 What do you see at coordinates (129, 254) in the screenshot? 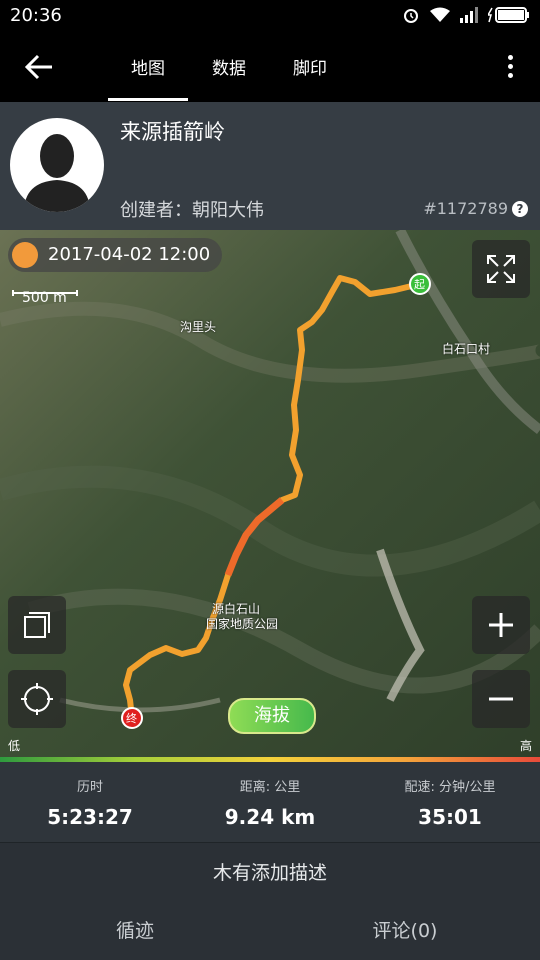
I see `map-datetime: 2017-04-02 12:00` at bounding box center [129, 254].